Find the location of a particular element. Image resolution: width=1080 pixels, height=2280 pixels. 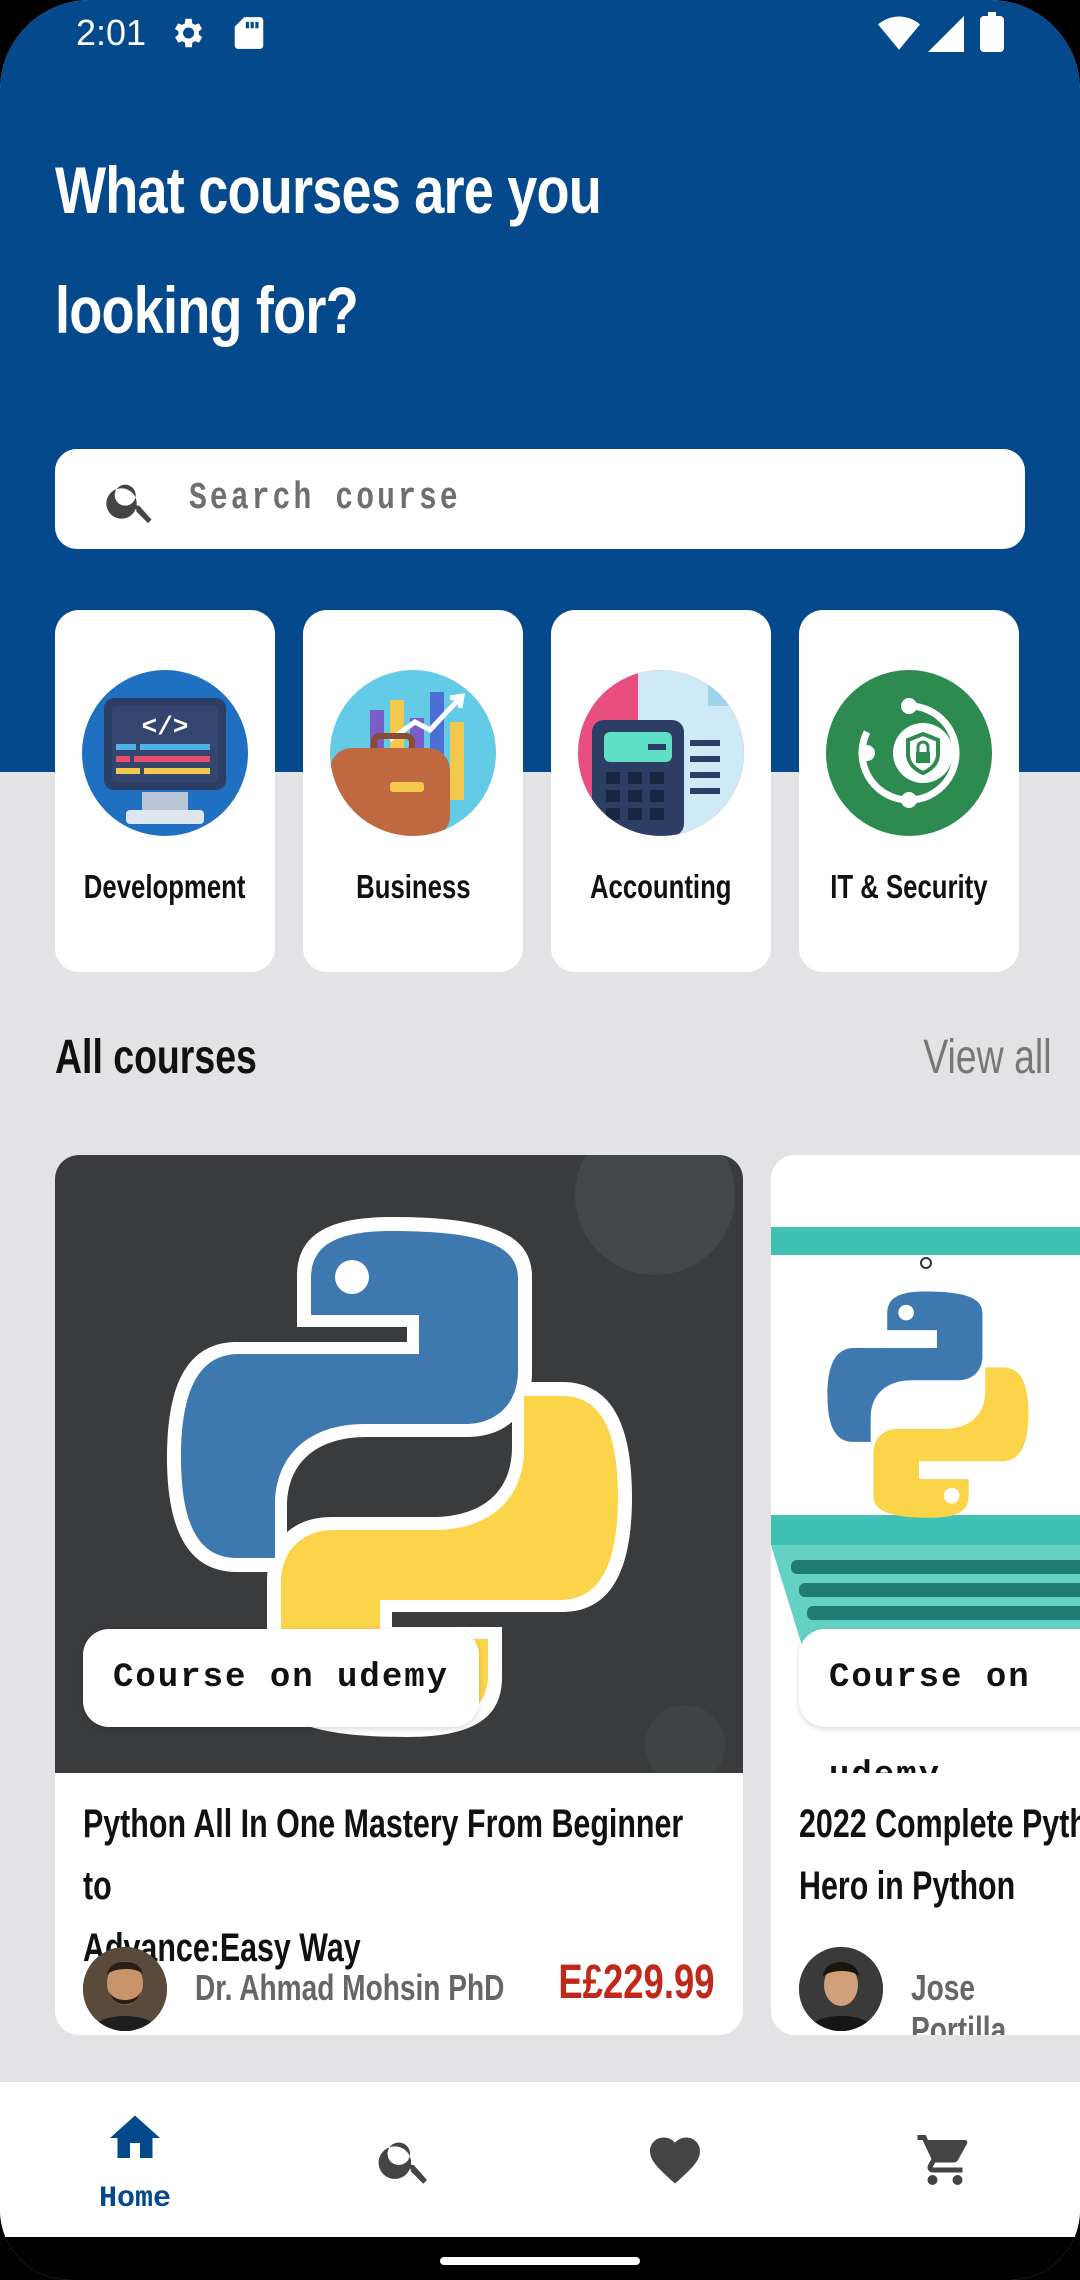

bottom-navigation: Home is located at coordinates (540, 2159).